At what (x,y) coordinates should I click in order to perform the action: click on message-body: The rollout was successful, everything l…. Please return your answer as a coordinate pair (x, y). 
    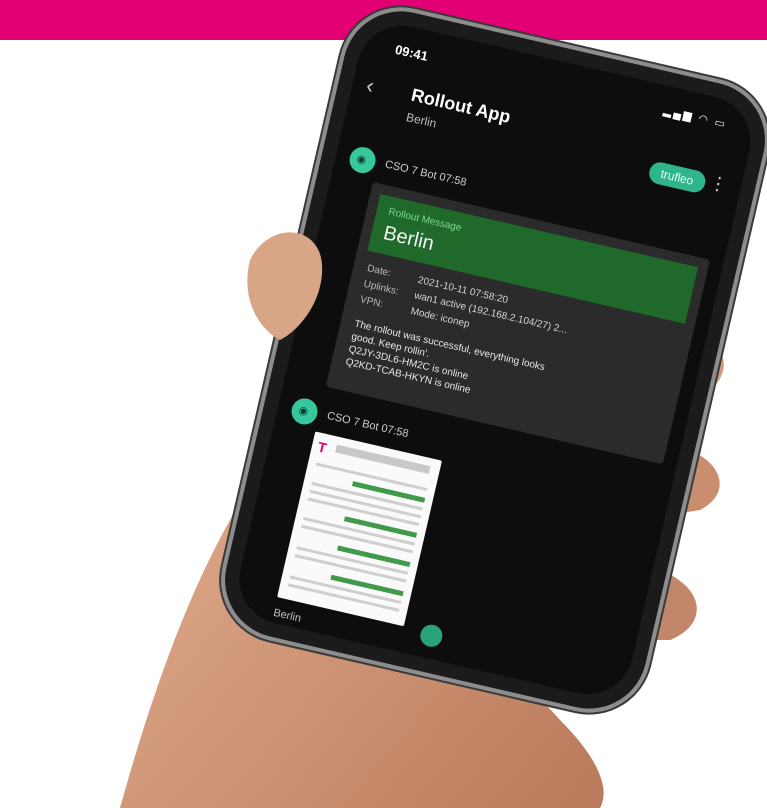
    Looking at the image, I should click on (505, 379).